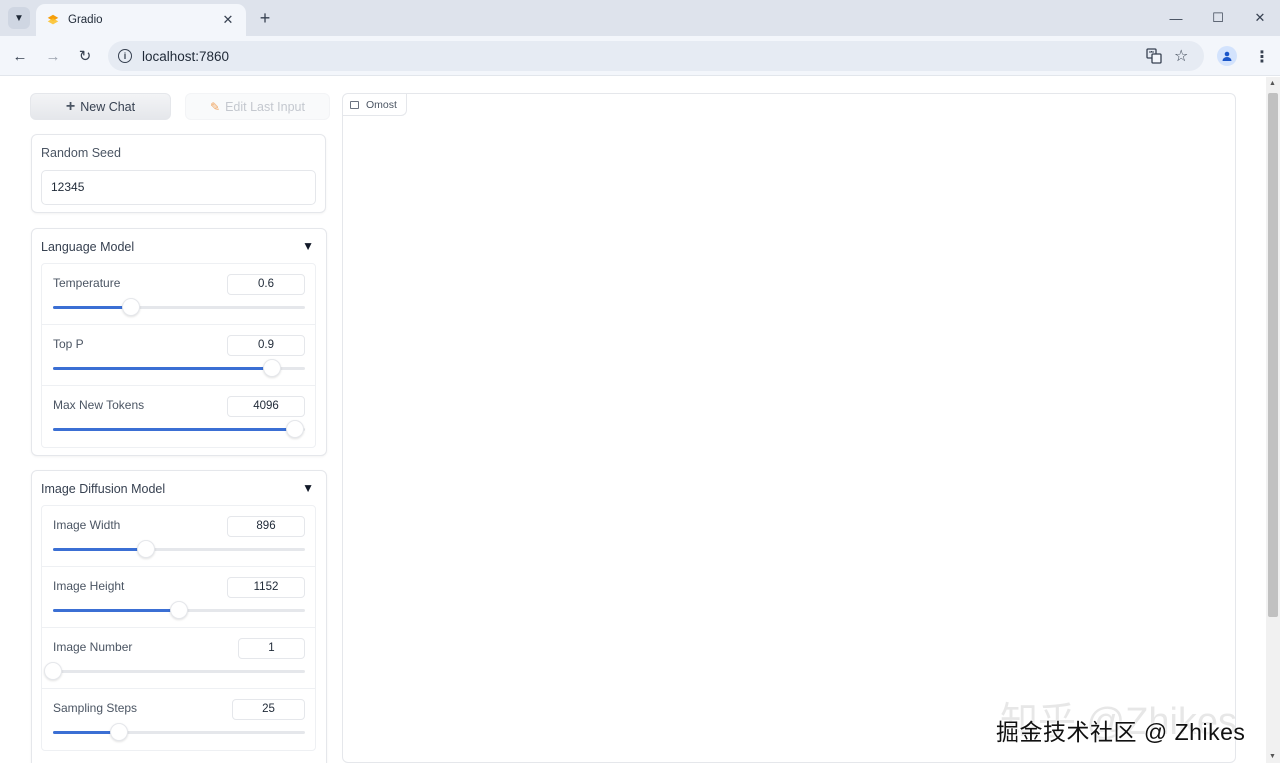 This screenshot has height=763, width=1280. I want to click on edit-last-input-button: ✎ Edit Last Input, so click(257, 106).